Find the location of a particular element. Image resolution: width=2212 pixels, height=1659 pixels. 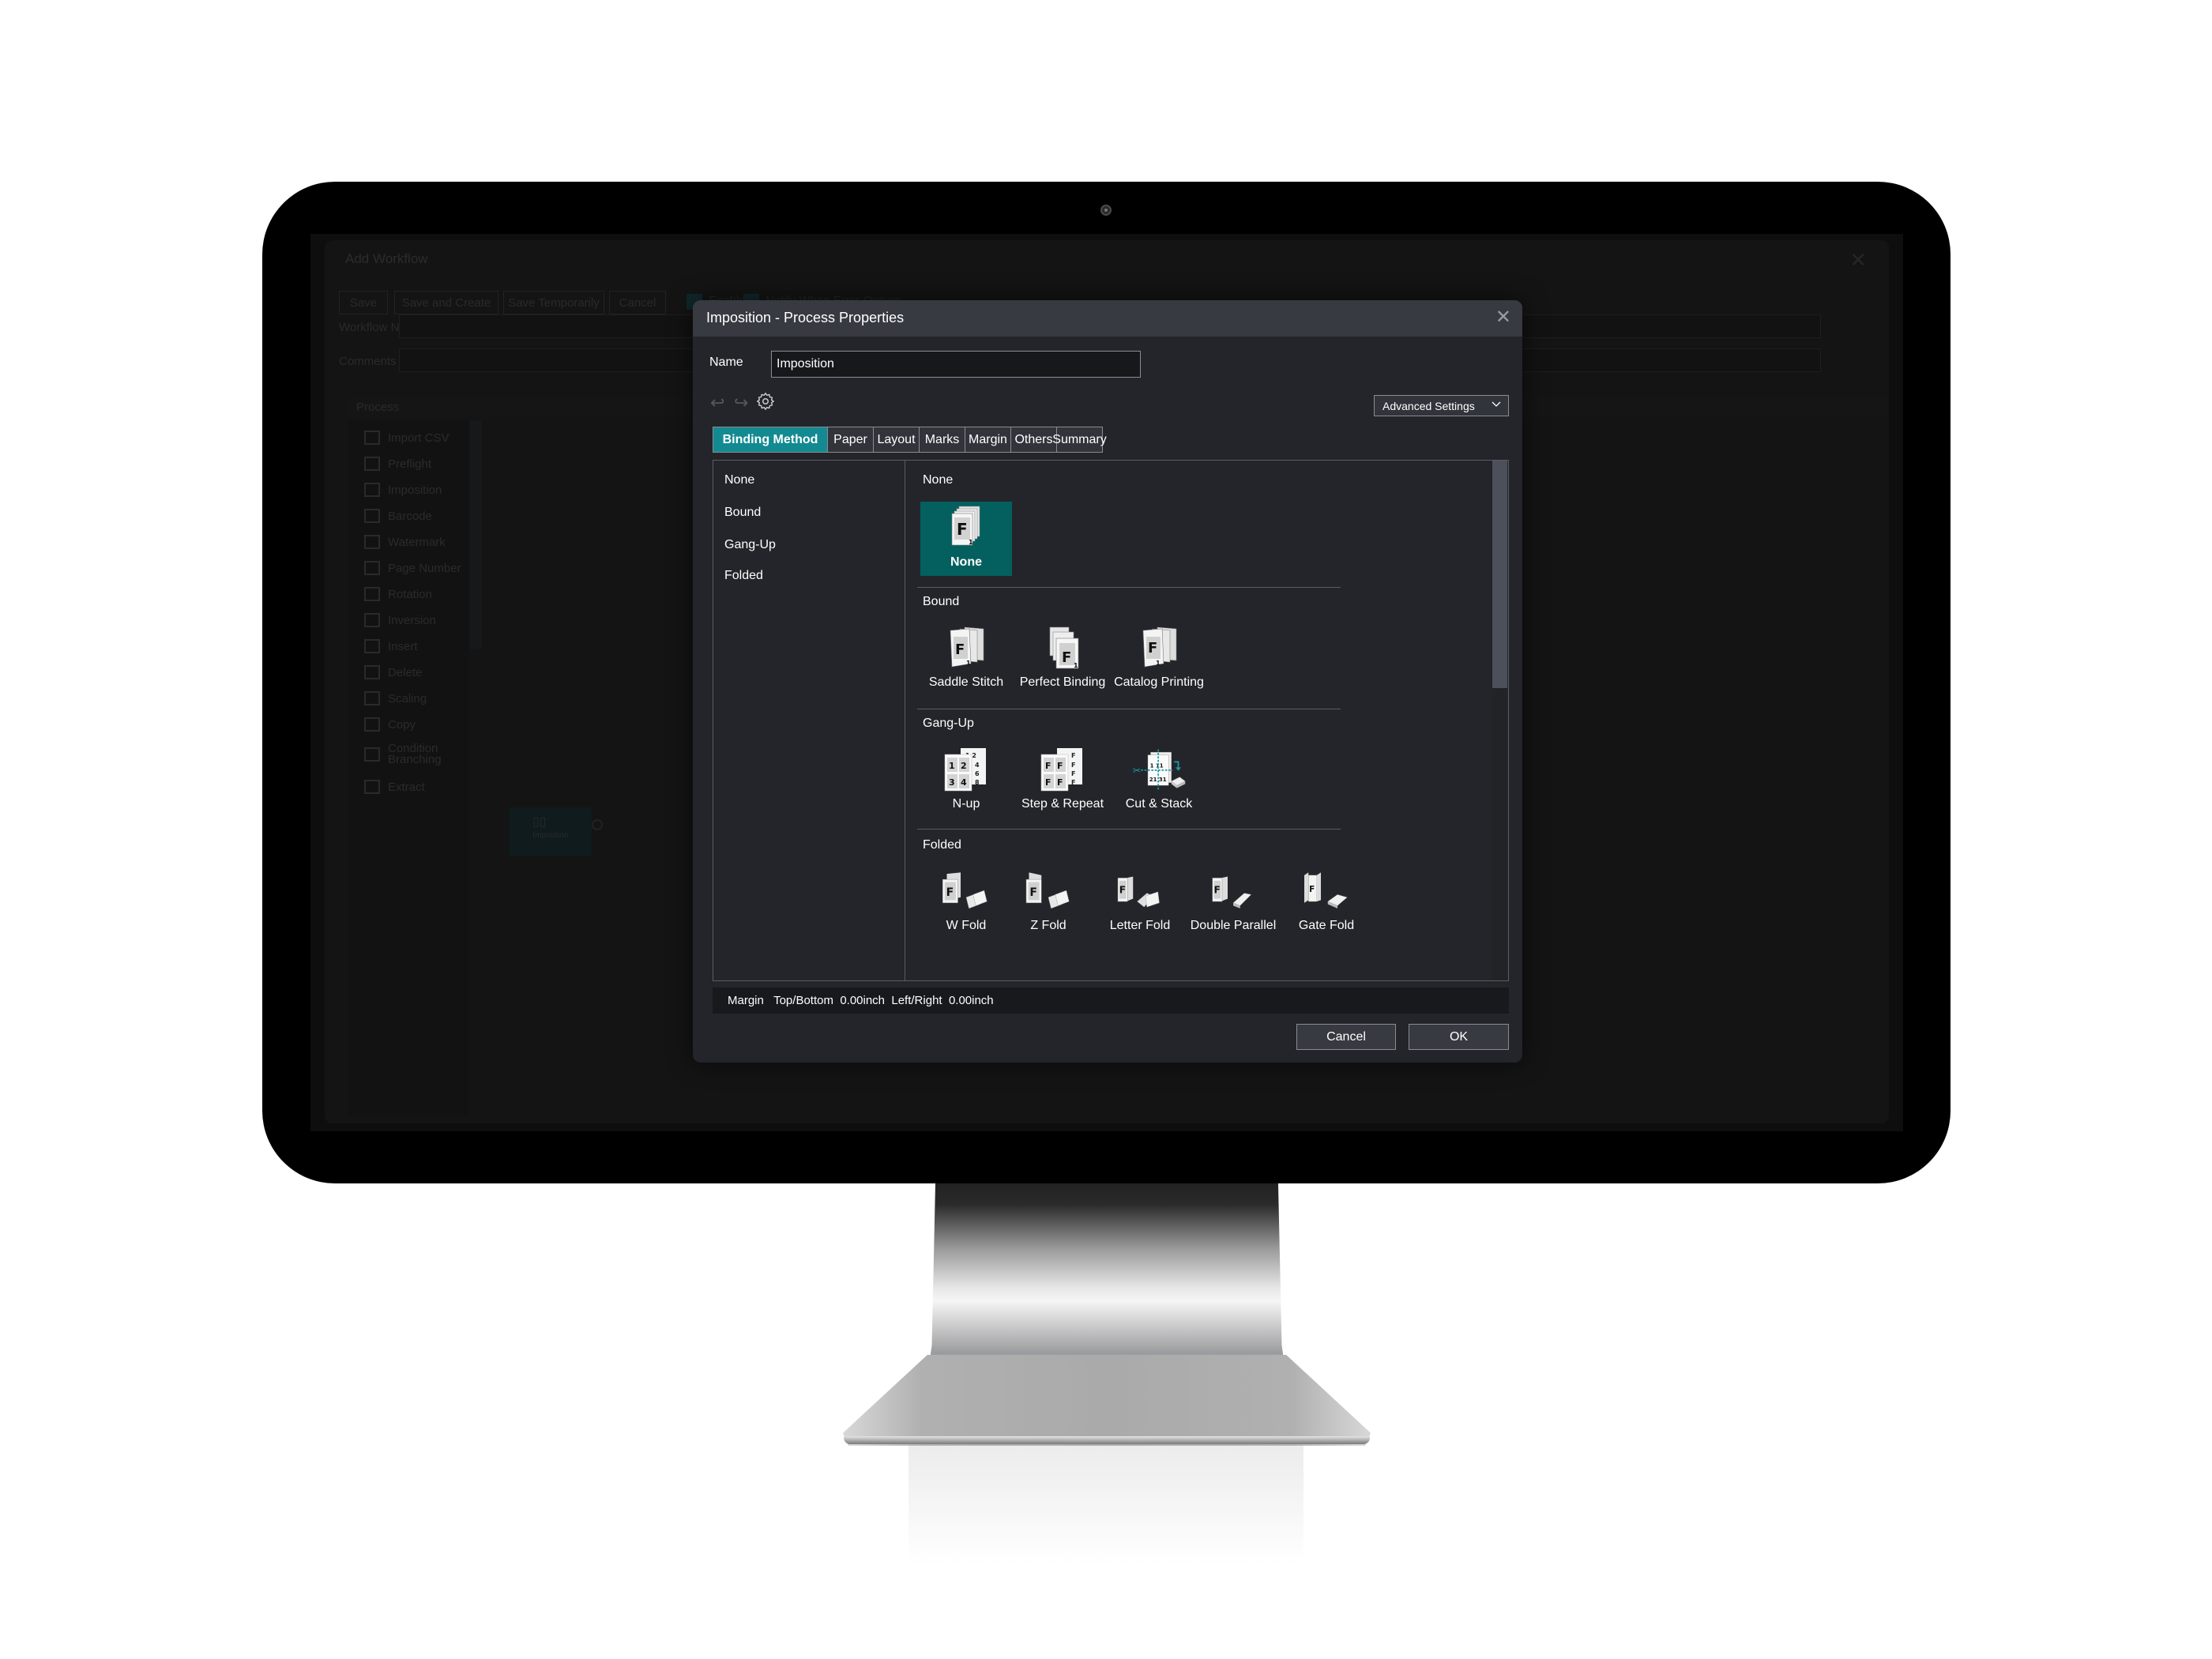

option-perfect-binding: F1 Perfect Binding is located at coordinates (1063, 659).